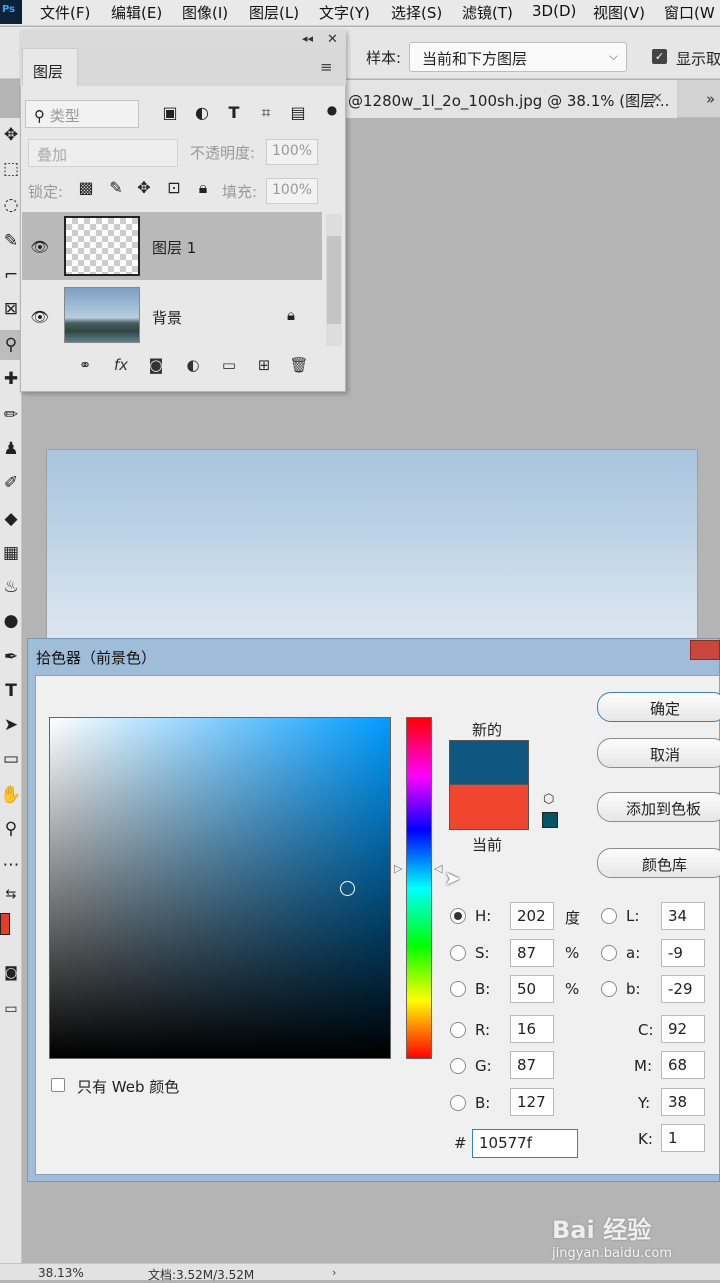  I want to click on menu-layer: 图层(L), so click(274, 12).